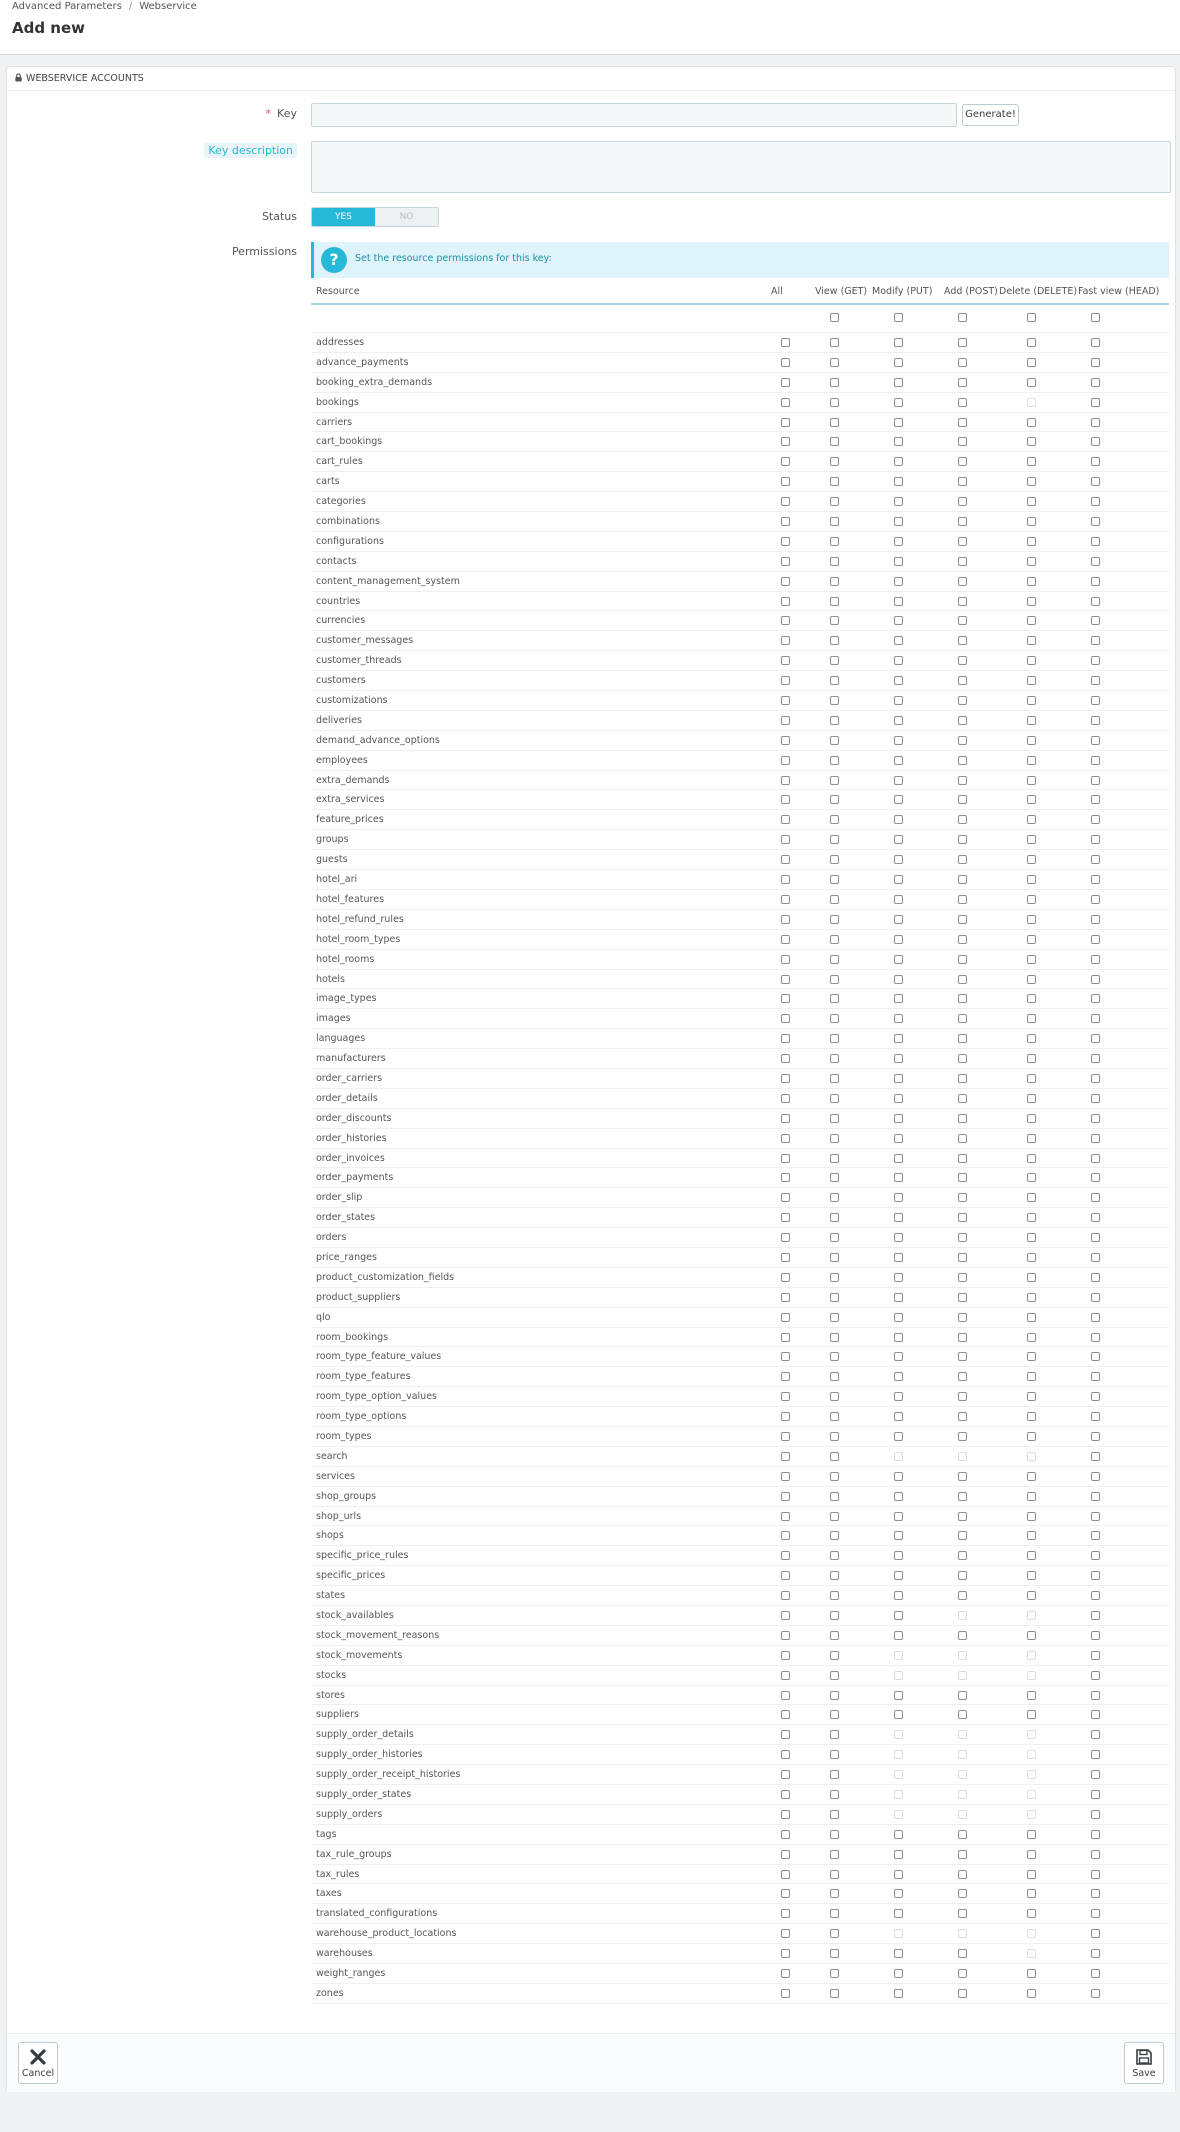 Image resolution: width=1180 pixels, height=2132 pixels. Describe the element at coordinates (1144, 2063) in the screenshot. I see `save-button: Save` at that location.